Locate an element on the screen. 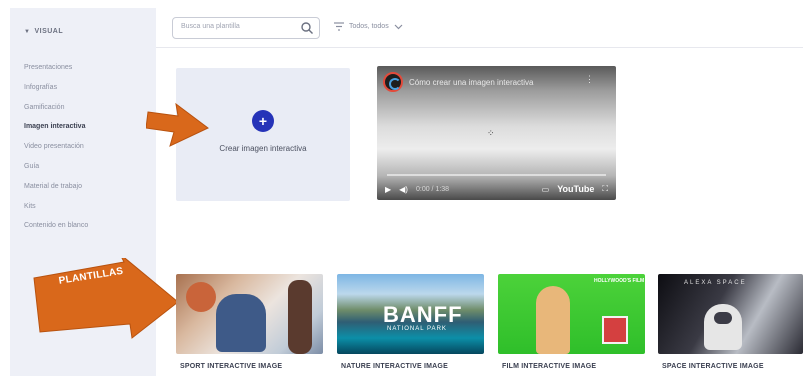 The width and height of the screenshot is (803, 376). template-thumbnail: HOLLYWOOD'S FILM is located at coordinates (571, 314).